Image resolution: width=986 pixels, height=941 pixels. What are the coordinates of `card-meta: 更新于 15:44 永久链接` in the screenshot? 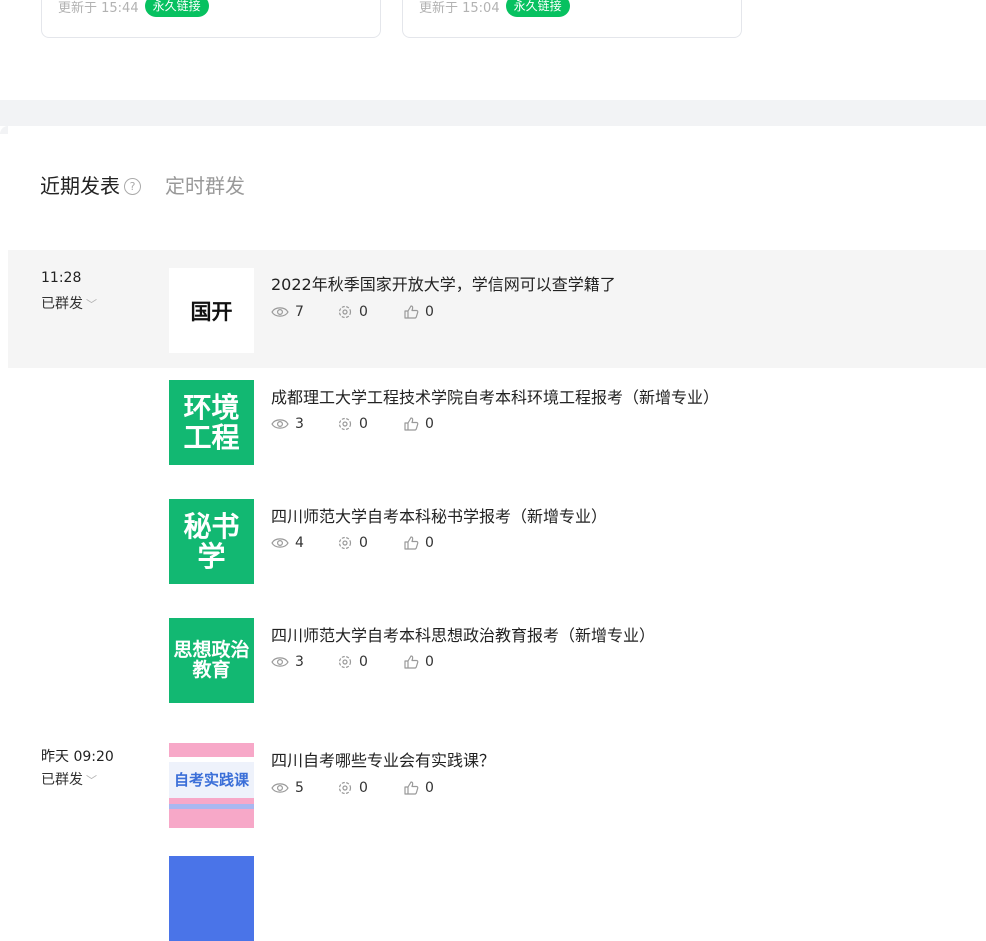 It's located at (133, 8).